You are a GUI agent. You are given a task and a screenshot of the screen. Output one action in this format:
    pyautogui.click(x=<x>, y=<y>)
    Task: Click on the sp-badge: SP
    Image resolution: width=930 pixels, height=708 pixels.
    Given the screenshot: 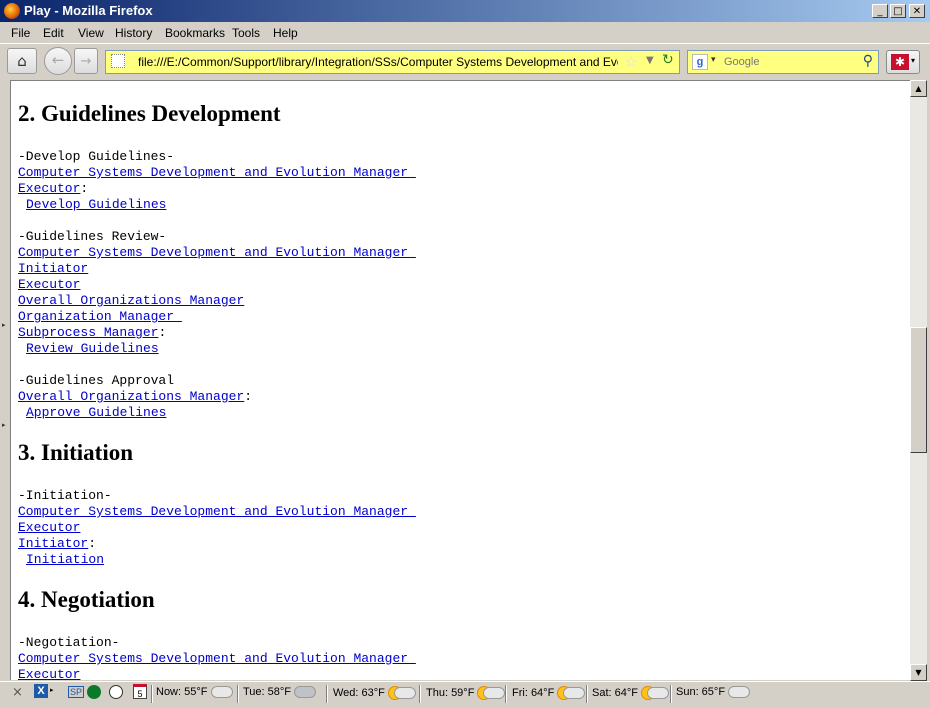 What is the action you would take?
    pyautogui.click(x=76, y=692)
    